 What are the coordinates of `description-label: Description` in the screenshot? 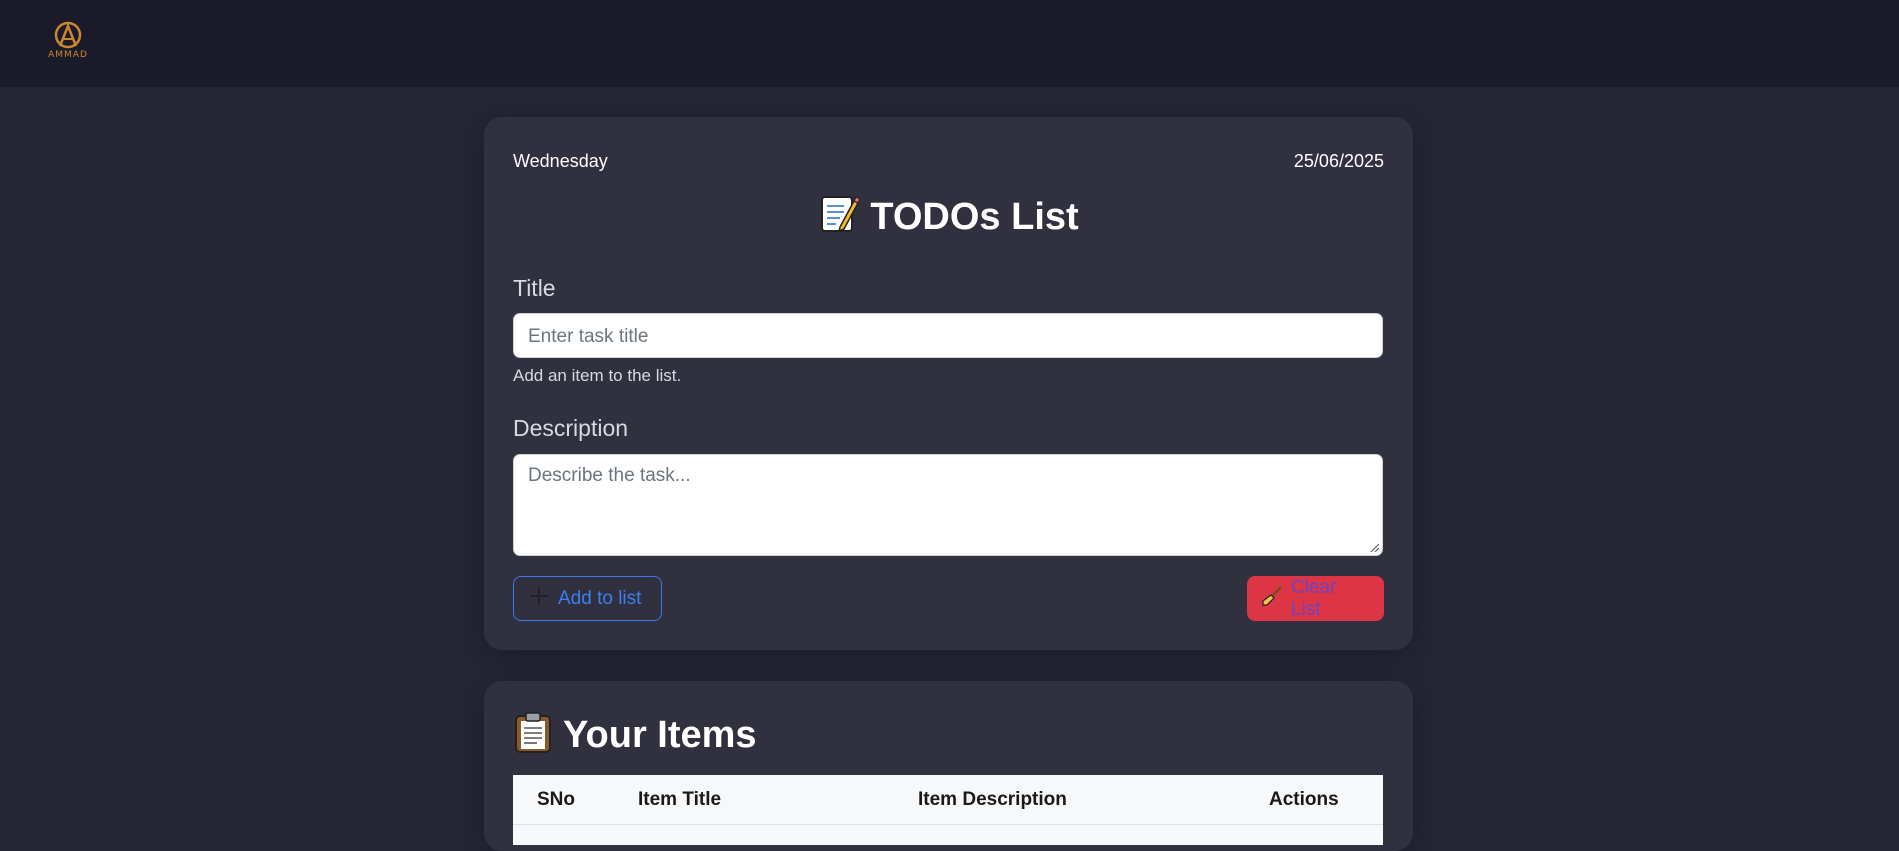 It's located at (571, 428).